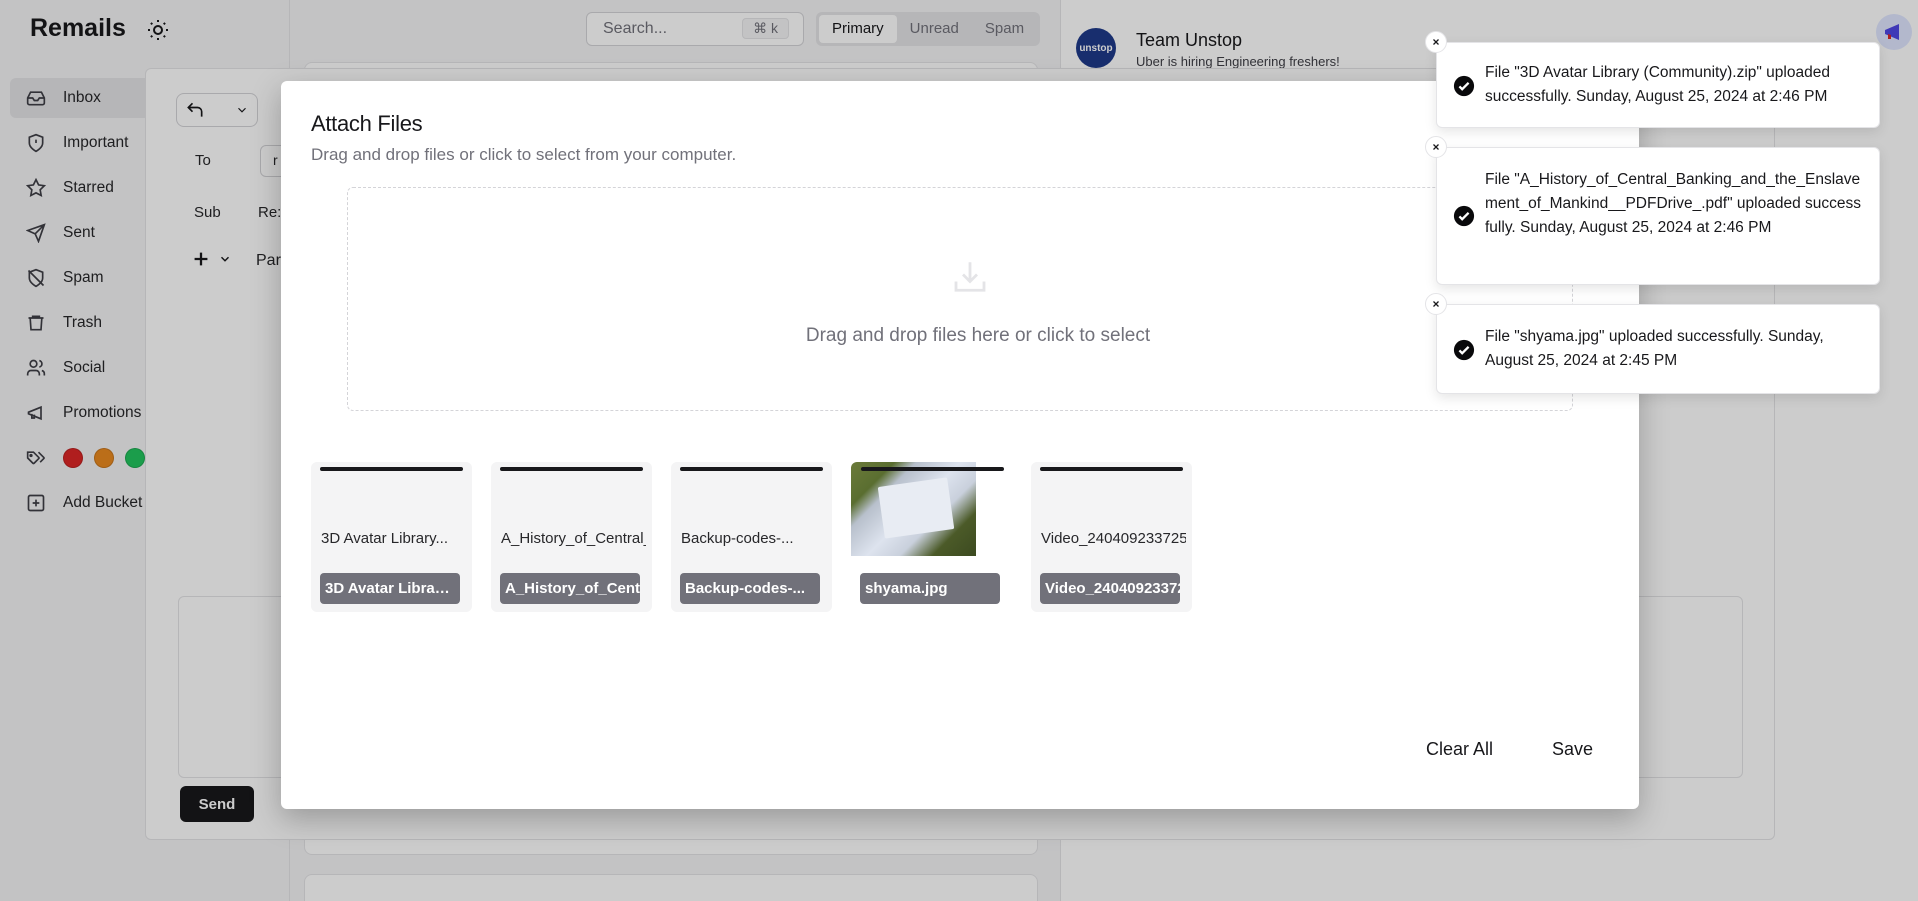  I want to click on file-label: Video_240409233725, so click(1110, 588).